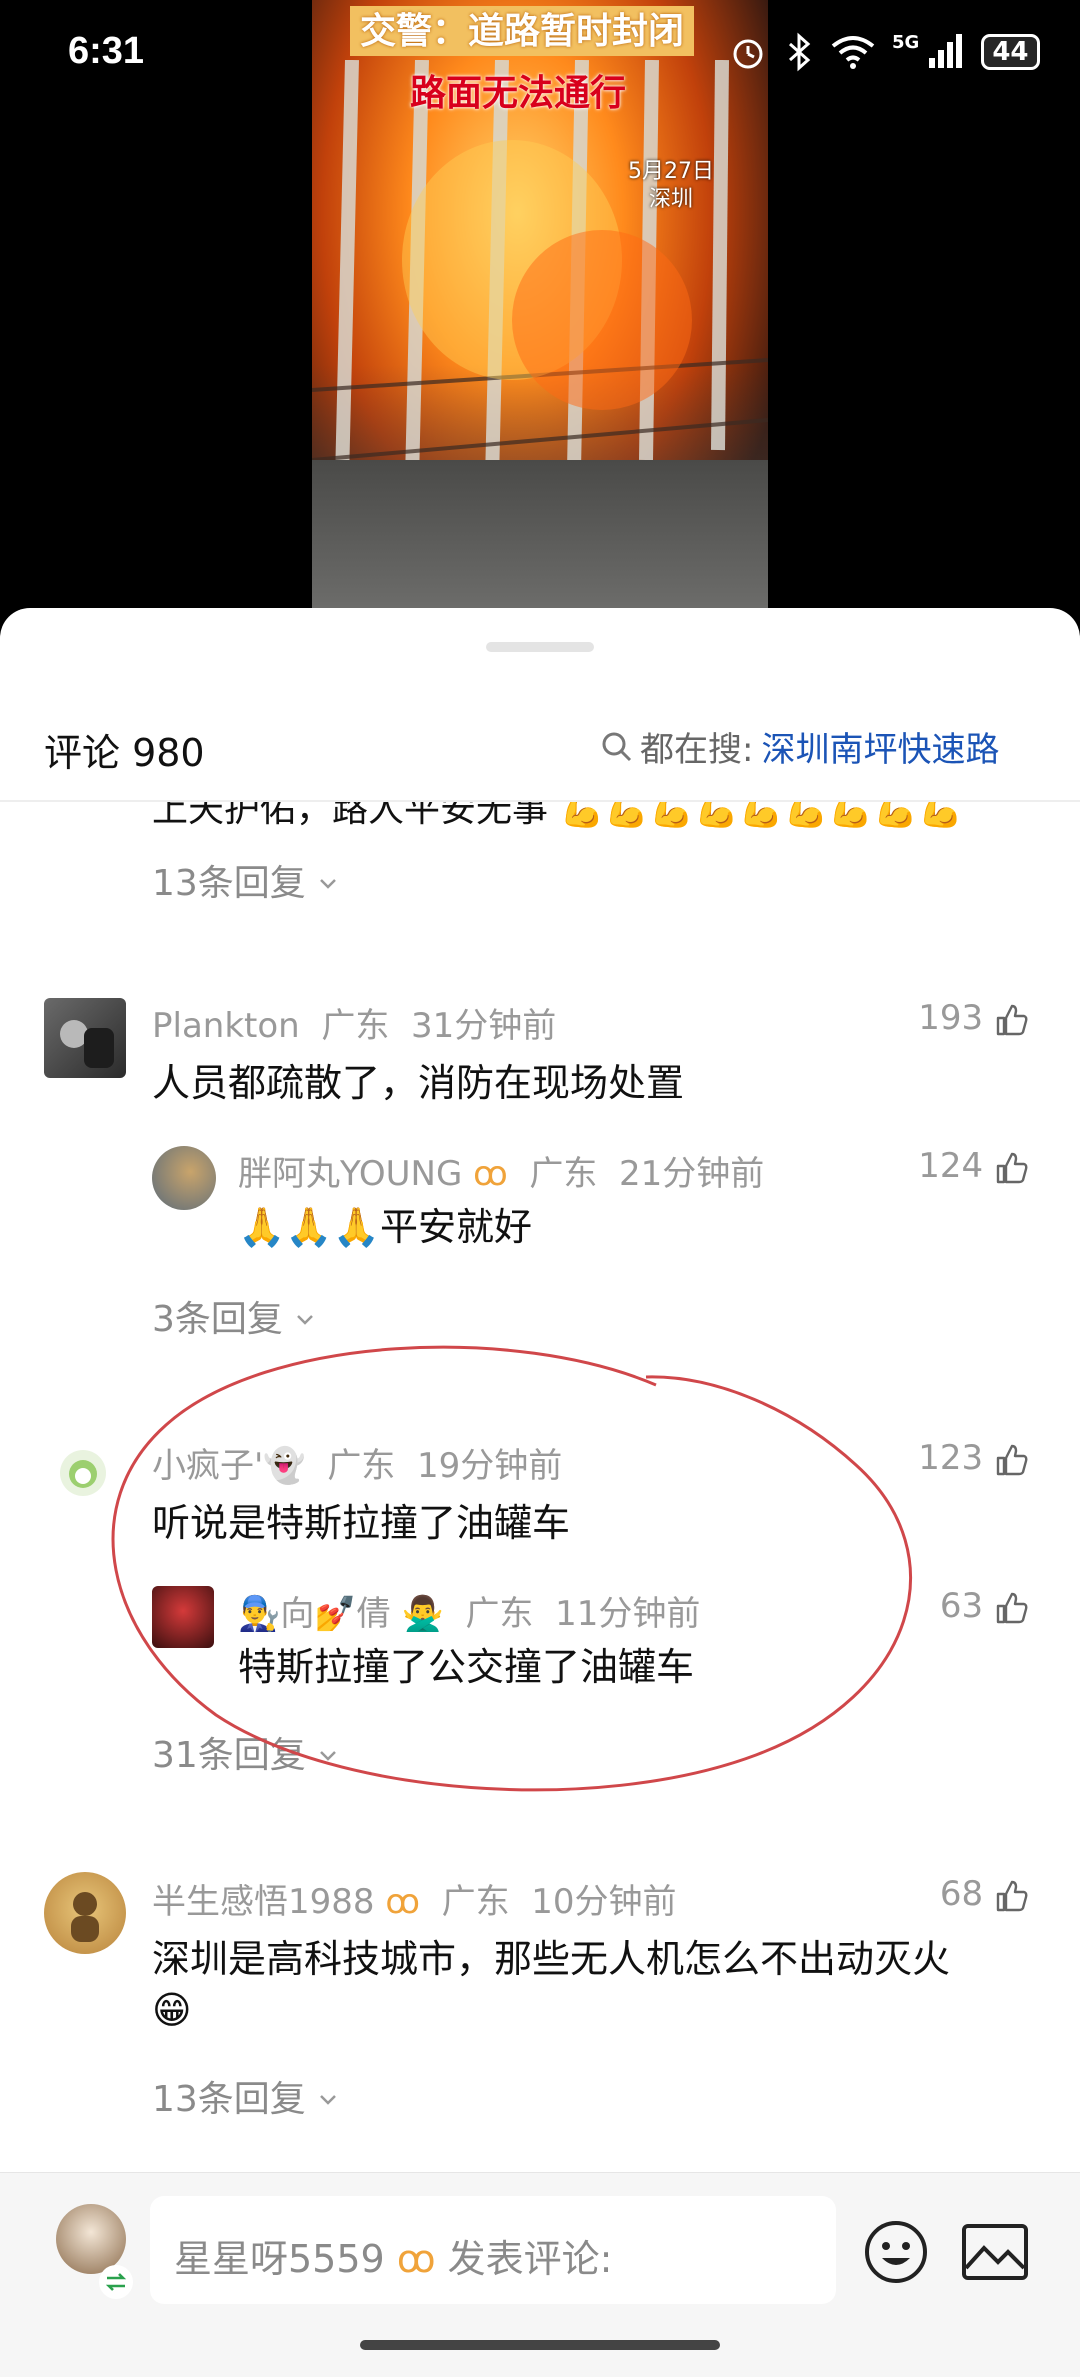 This screenshot has width=1080, height=2377. I want to click on partial-comment-body: 上天护佑，路人平安无事, so click(350, 816).